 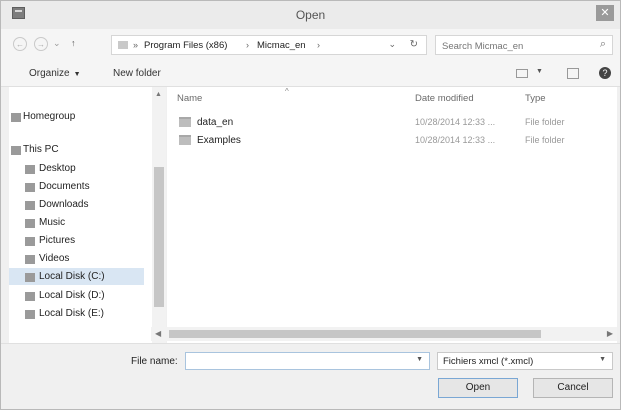 I want to click on navigation-scrollbar: ▲ ▼, so click(x=159, y=215).